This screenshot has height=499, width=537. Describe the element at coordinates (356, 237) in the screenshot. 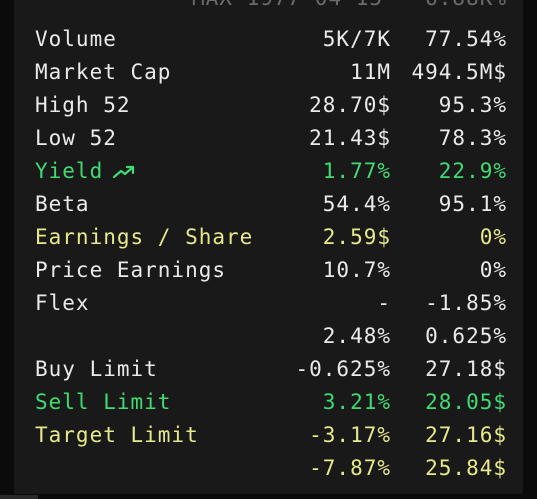

I see `stats-row-value-primary: 2.59$` at that location.